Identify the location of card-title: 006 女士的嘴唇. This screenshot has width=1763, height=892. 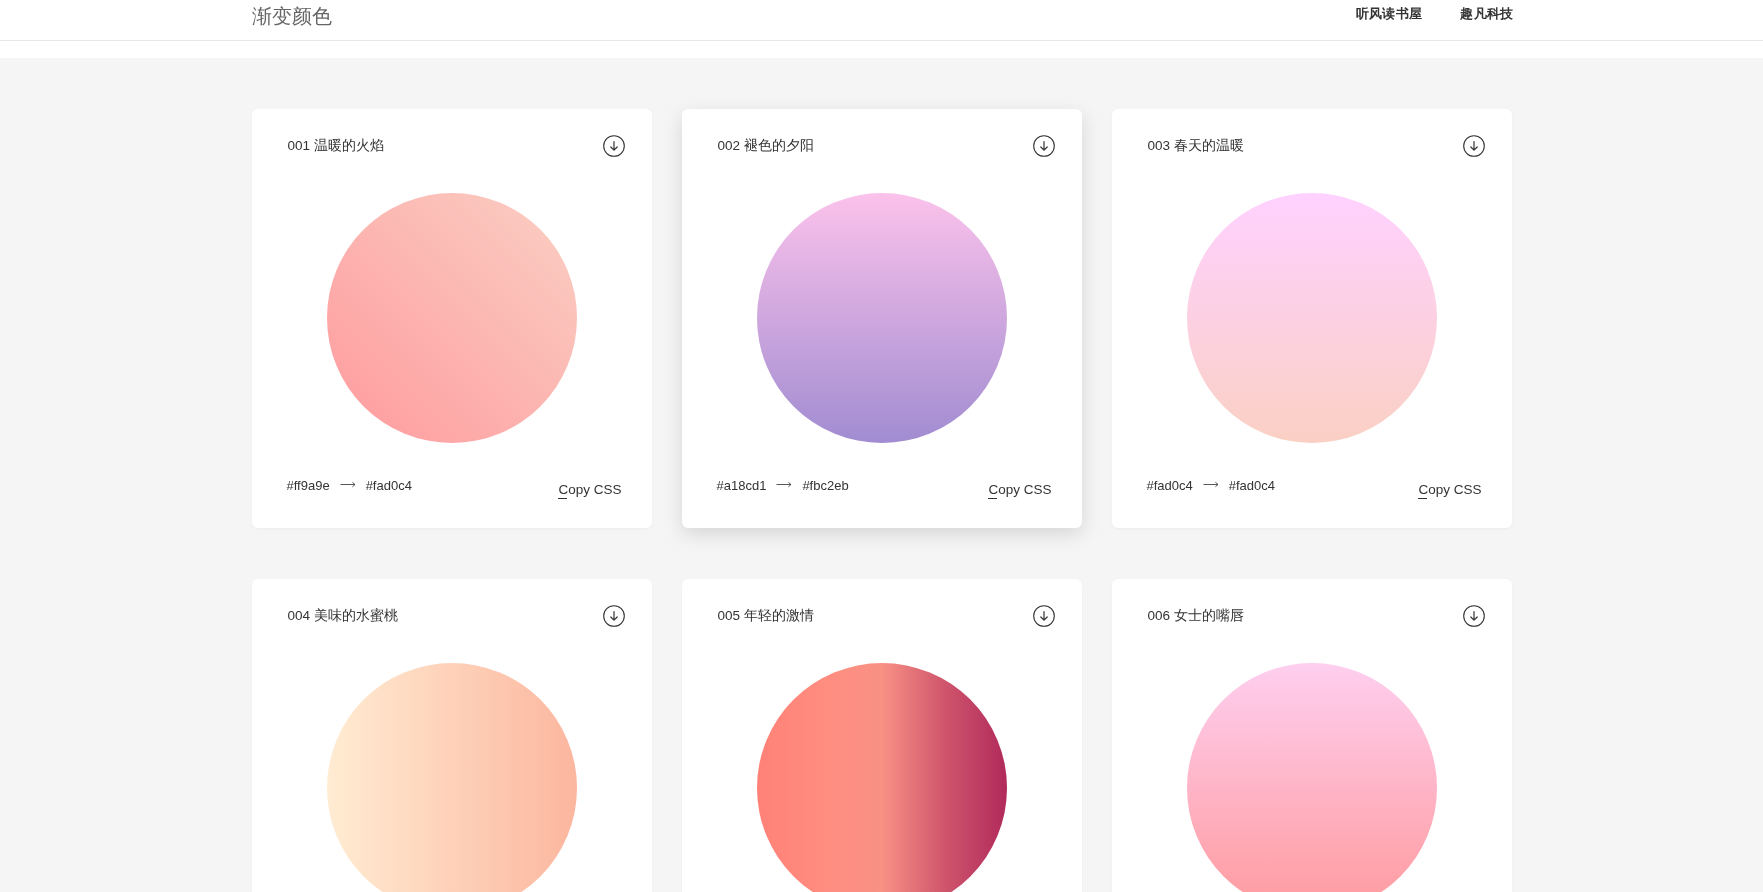
(1195, 616).